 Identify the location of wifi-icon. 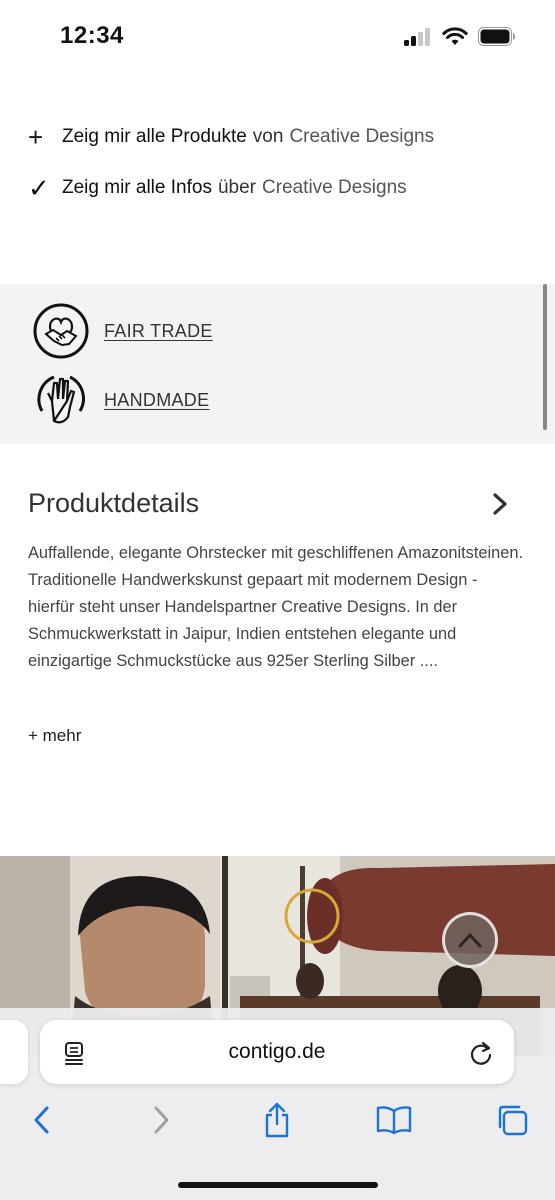
(455, 36).